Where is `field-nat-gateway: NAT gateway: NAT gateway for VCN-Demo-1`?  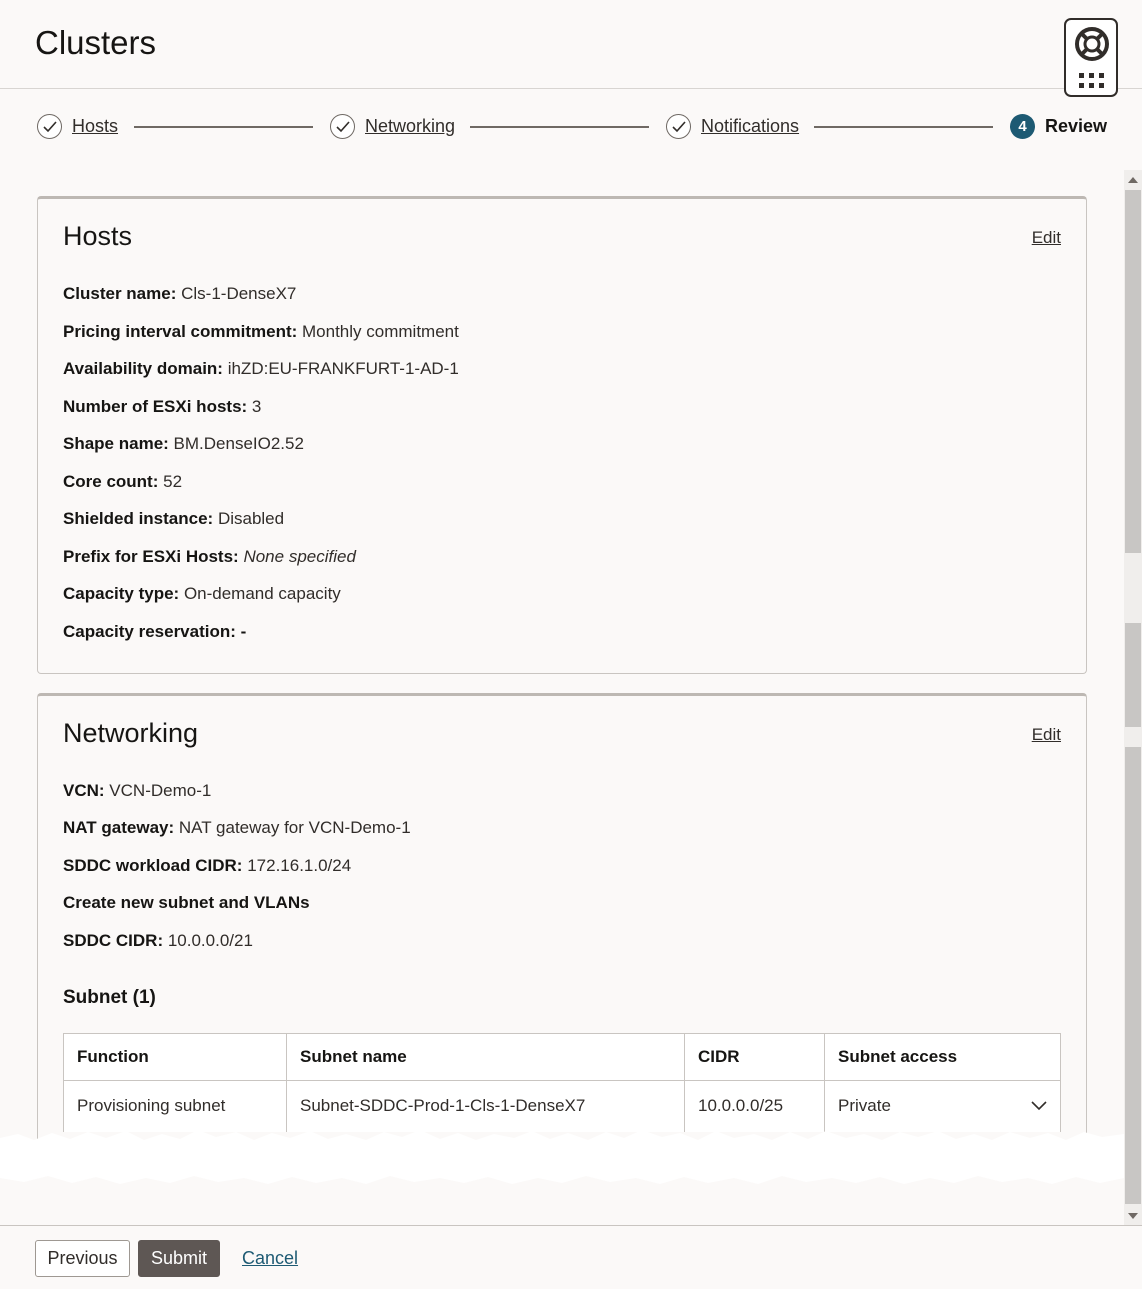
field-nat-gateway: NAT gateway: NAT gateway for VCN-Demo-1 is located at coordinates (237, 827).